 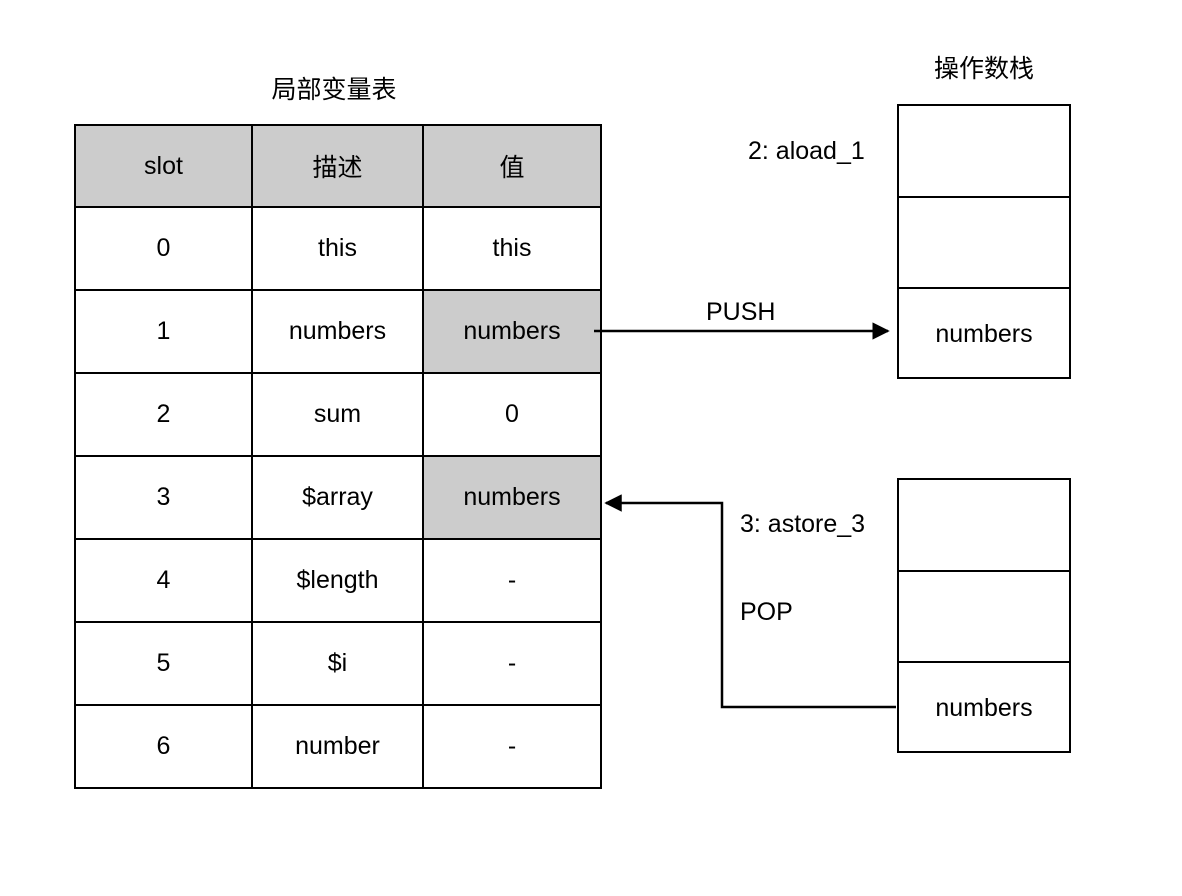 I want to click on table-row: 2 sum 0, so click(x=338, y=414).